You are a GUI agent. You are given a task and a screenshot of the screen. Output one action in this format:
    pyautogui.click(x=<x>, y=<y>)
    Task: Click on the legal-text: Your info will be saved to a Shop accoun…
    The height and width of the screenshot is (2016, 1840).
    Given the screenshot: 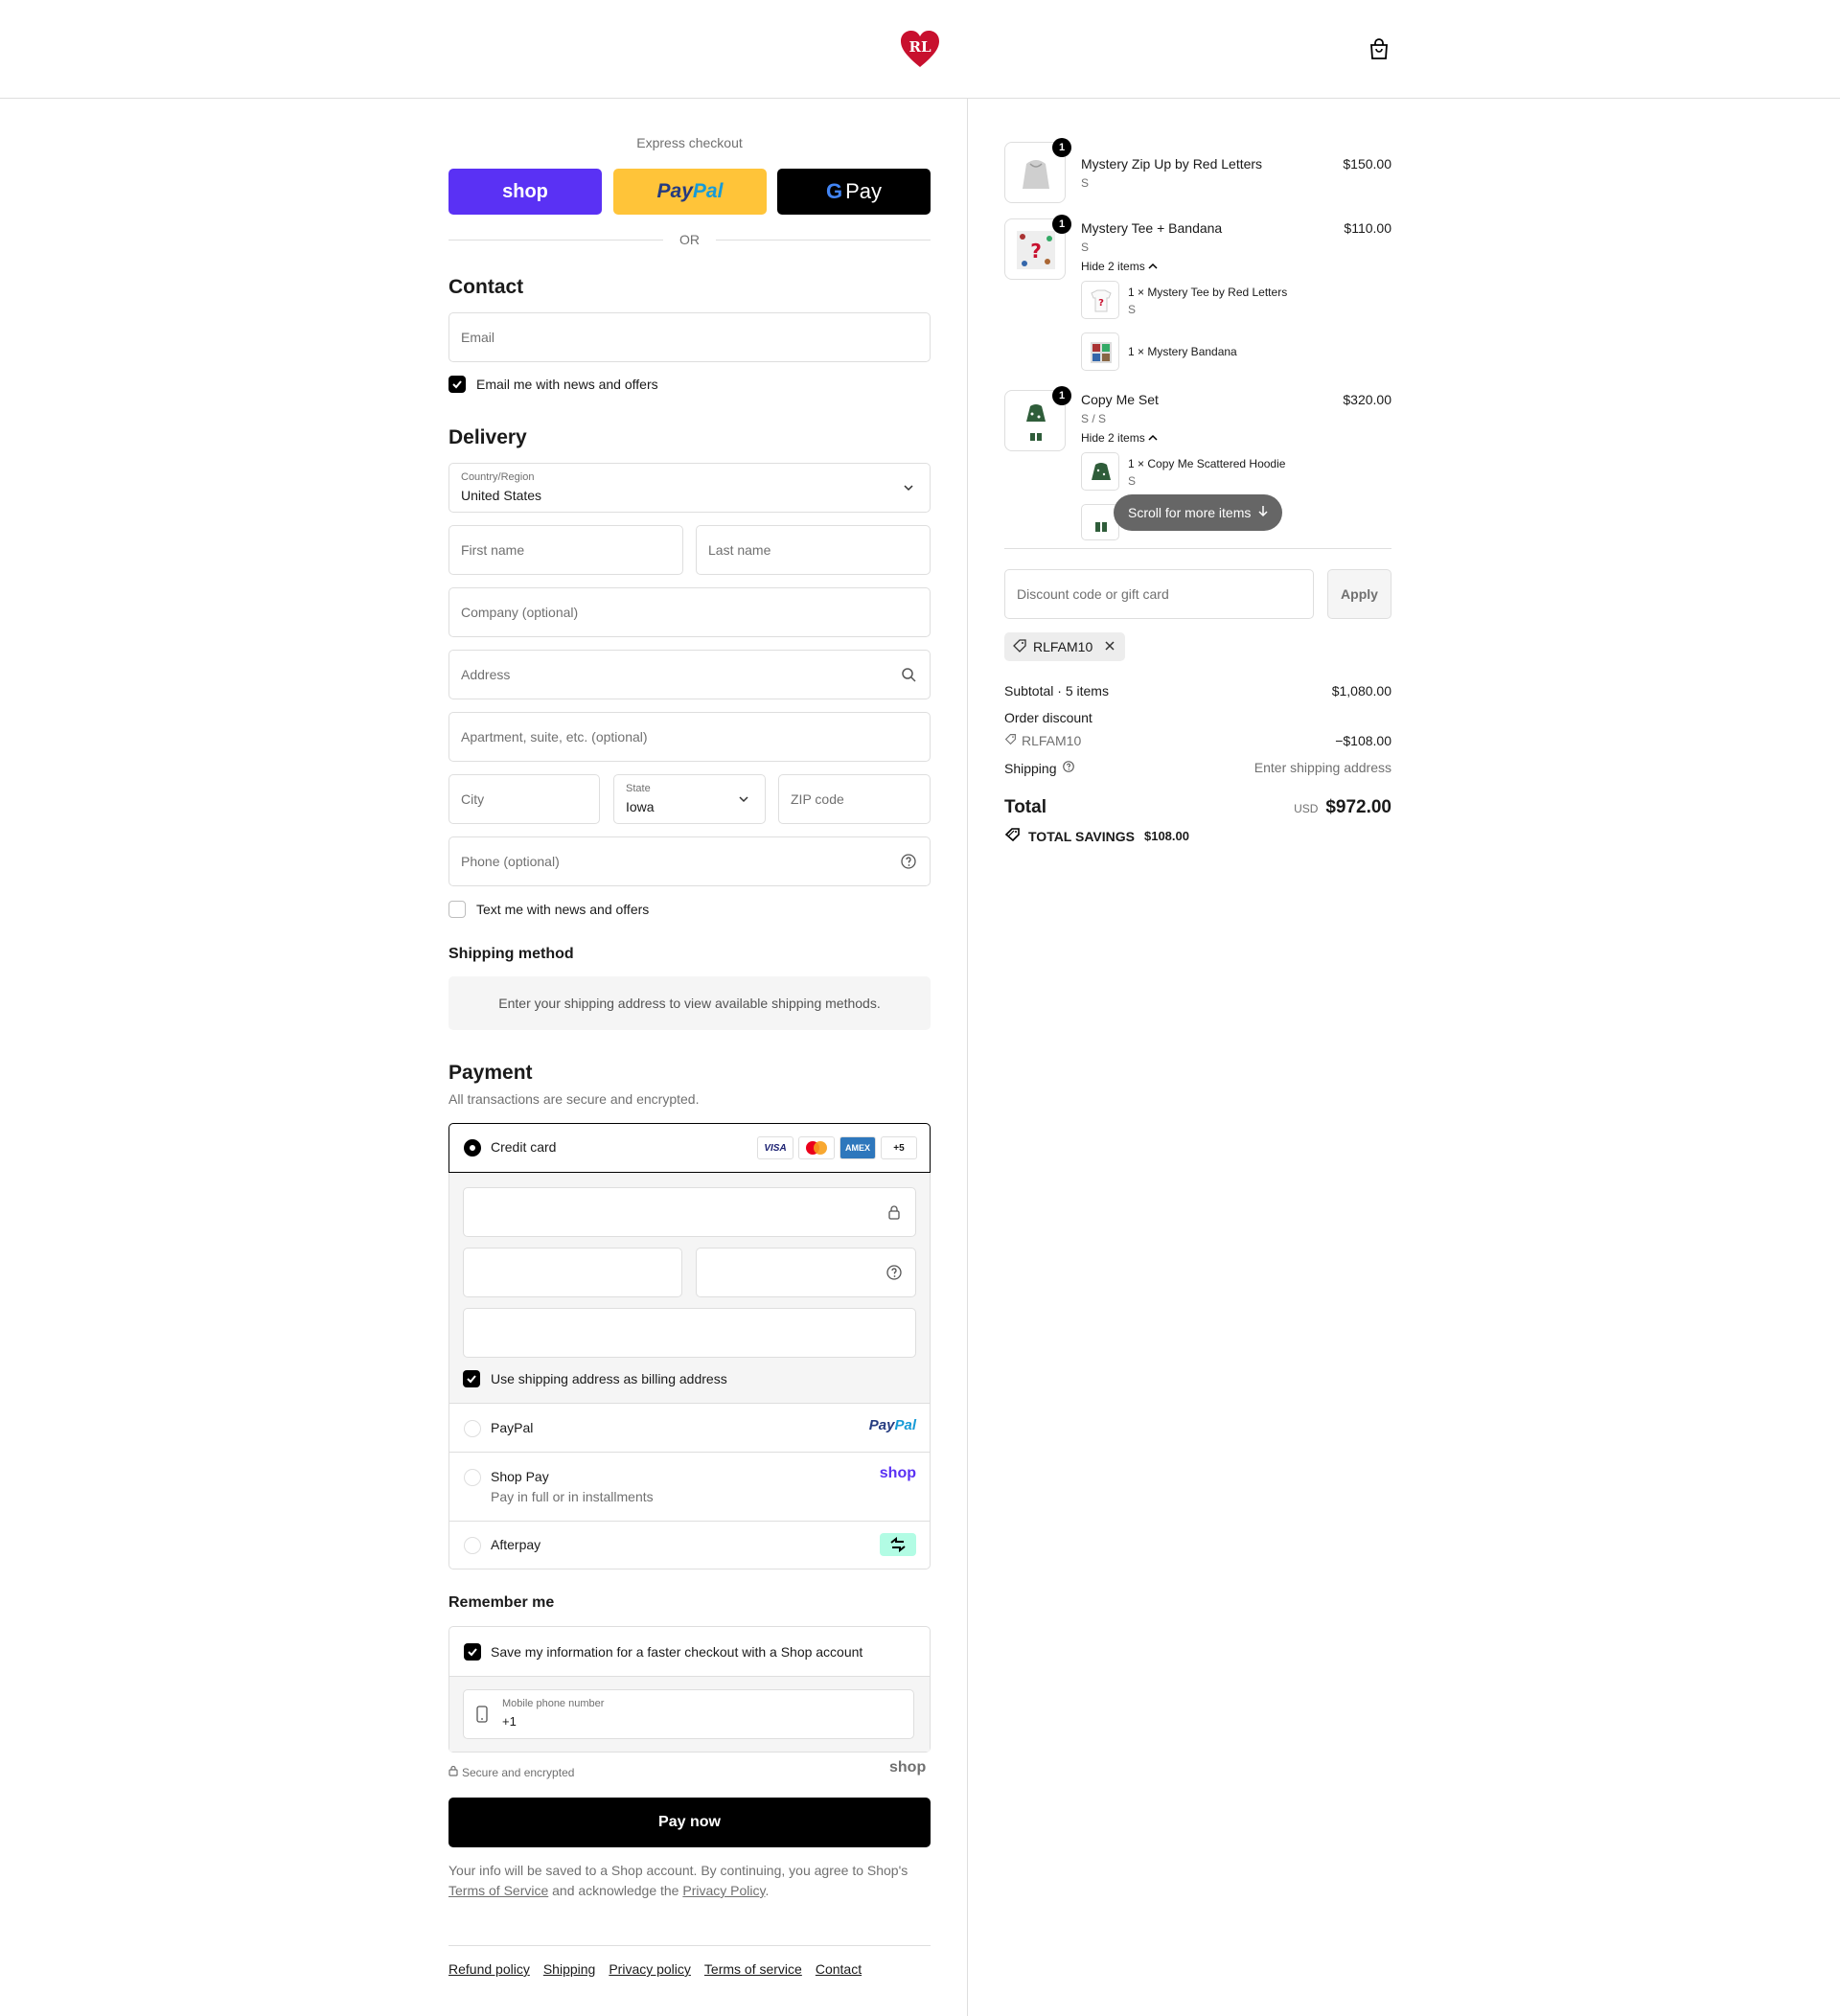 What is the action you would take?
    pyautogui.click(x=678, y=1880)
    